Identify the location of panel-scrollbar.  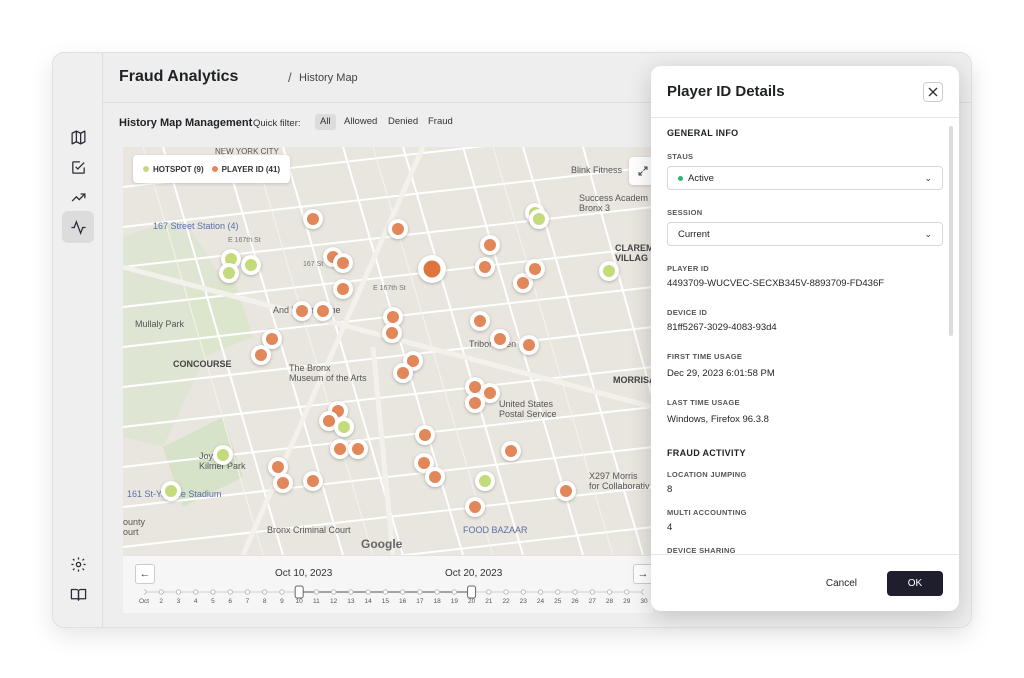
(951, 231).